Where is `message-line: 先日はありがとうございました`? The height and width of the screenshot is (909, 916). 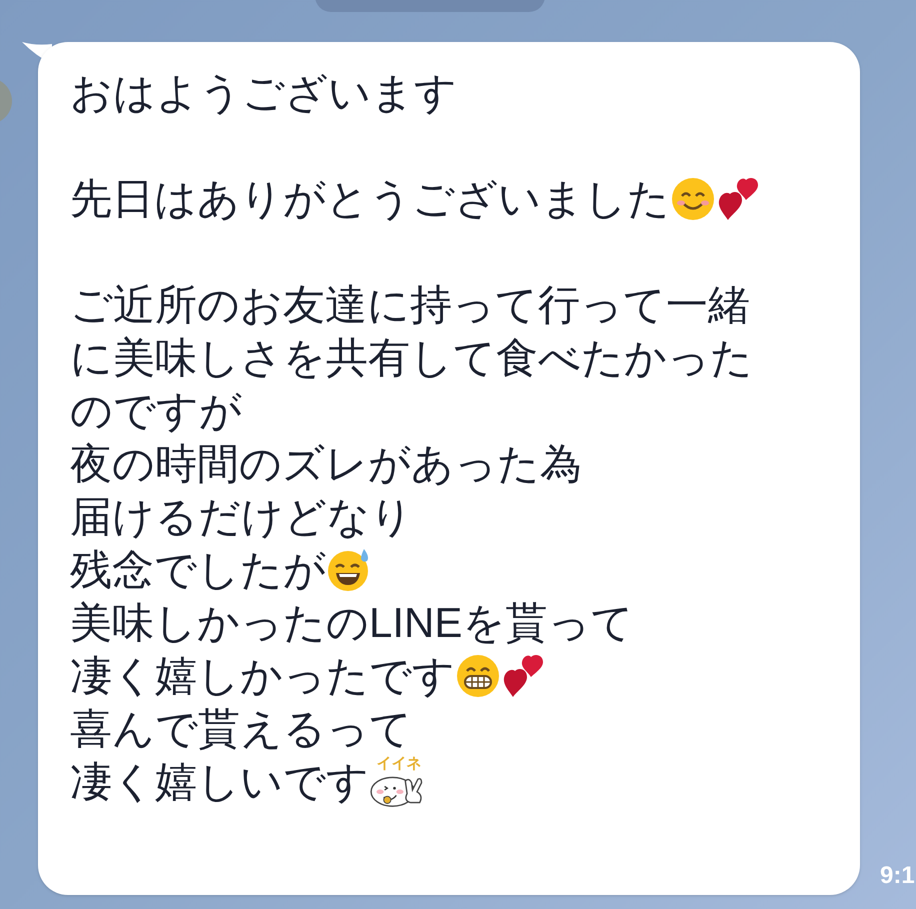 message-line: 先日はありがとうございました is located at coordinates (370, 199).